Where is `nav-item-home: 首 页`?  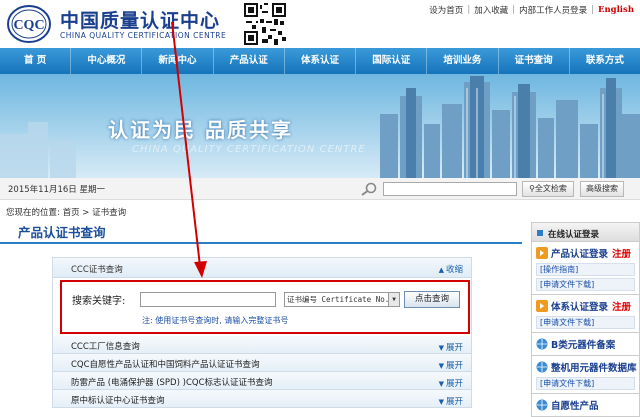 nav-item-home: 首 页 is located at coordinates (36, 61).